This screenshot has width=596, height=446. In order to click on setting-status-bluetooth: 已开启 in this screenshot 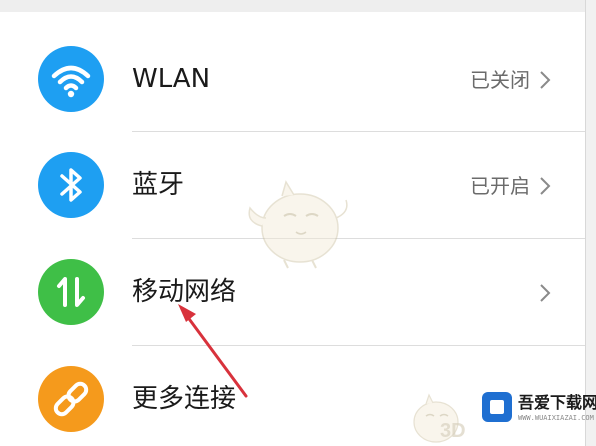, I will do `click(500, 186)`.